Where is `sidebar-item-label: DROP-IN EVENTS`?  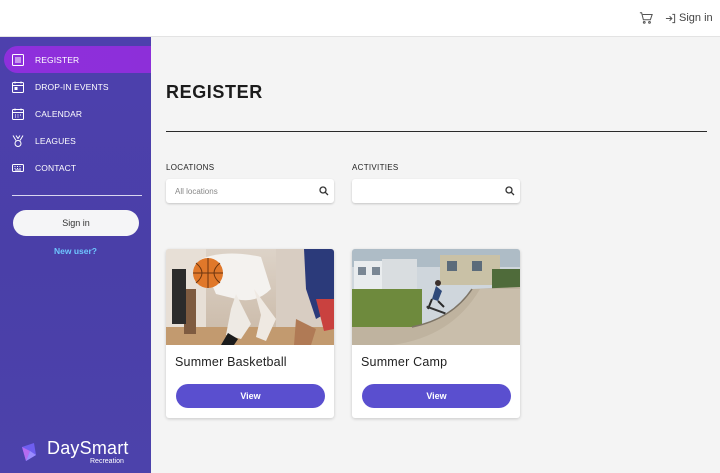
sidebar-item-label: DROP-IN EVENTS is located at coordinates (72, 86).